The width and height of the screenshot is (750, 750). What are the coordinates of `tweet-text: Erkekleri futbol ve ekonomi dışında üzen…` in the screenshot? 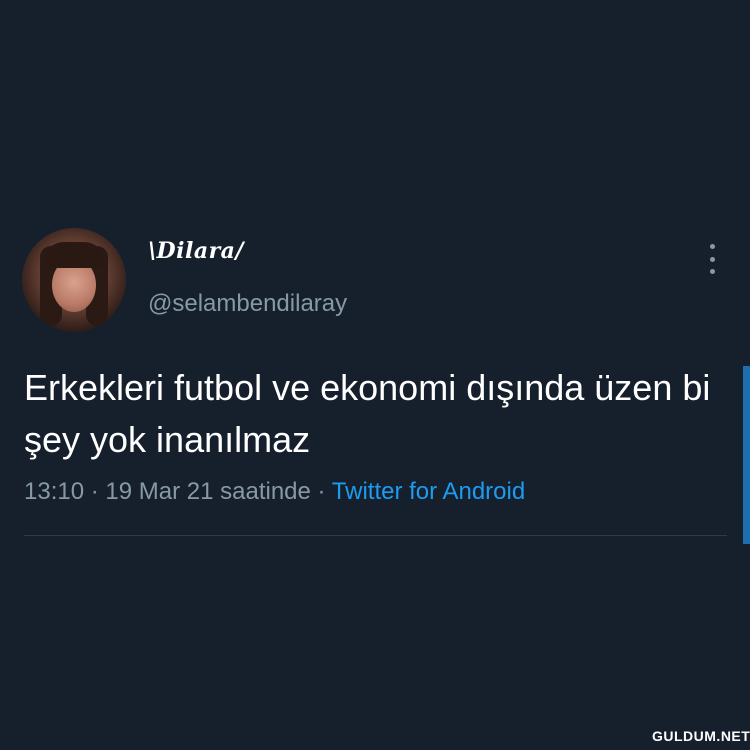 It's located at (367, 413).